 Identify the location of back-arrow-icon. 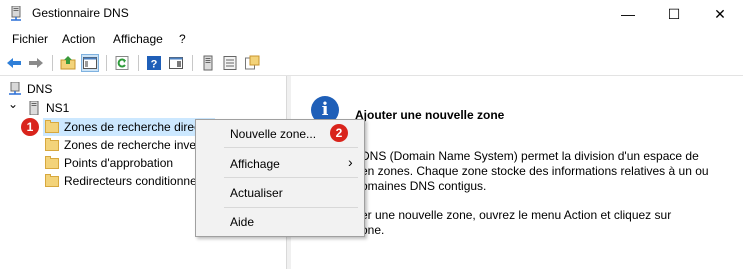
(14, 63).